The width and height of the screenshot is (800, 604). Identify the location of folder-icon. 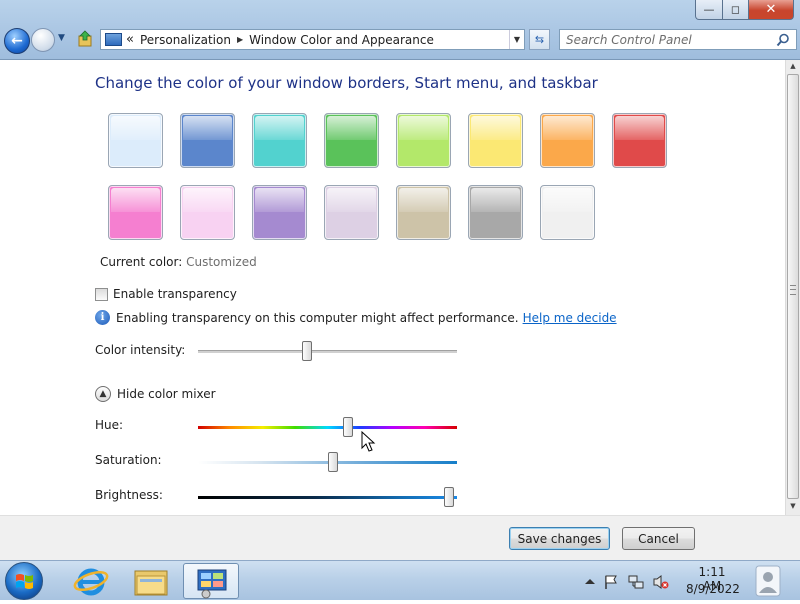
(151, 583).